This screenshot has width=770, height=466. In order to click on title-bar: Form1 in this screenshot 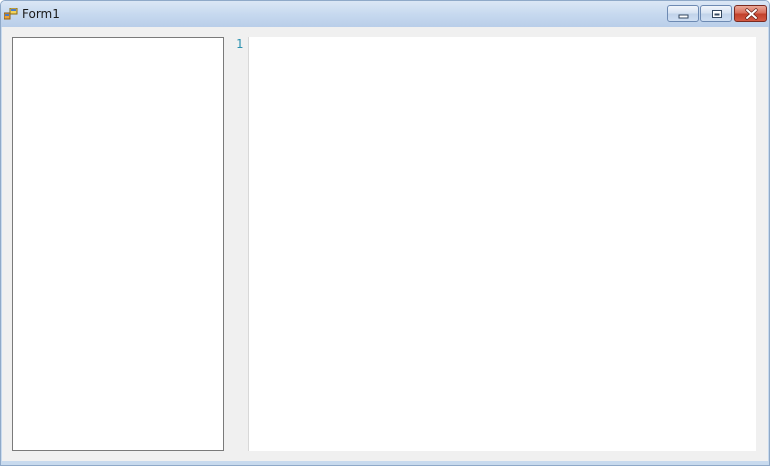, I will do `click(385, 14)`.